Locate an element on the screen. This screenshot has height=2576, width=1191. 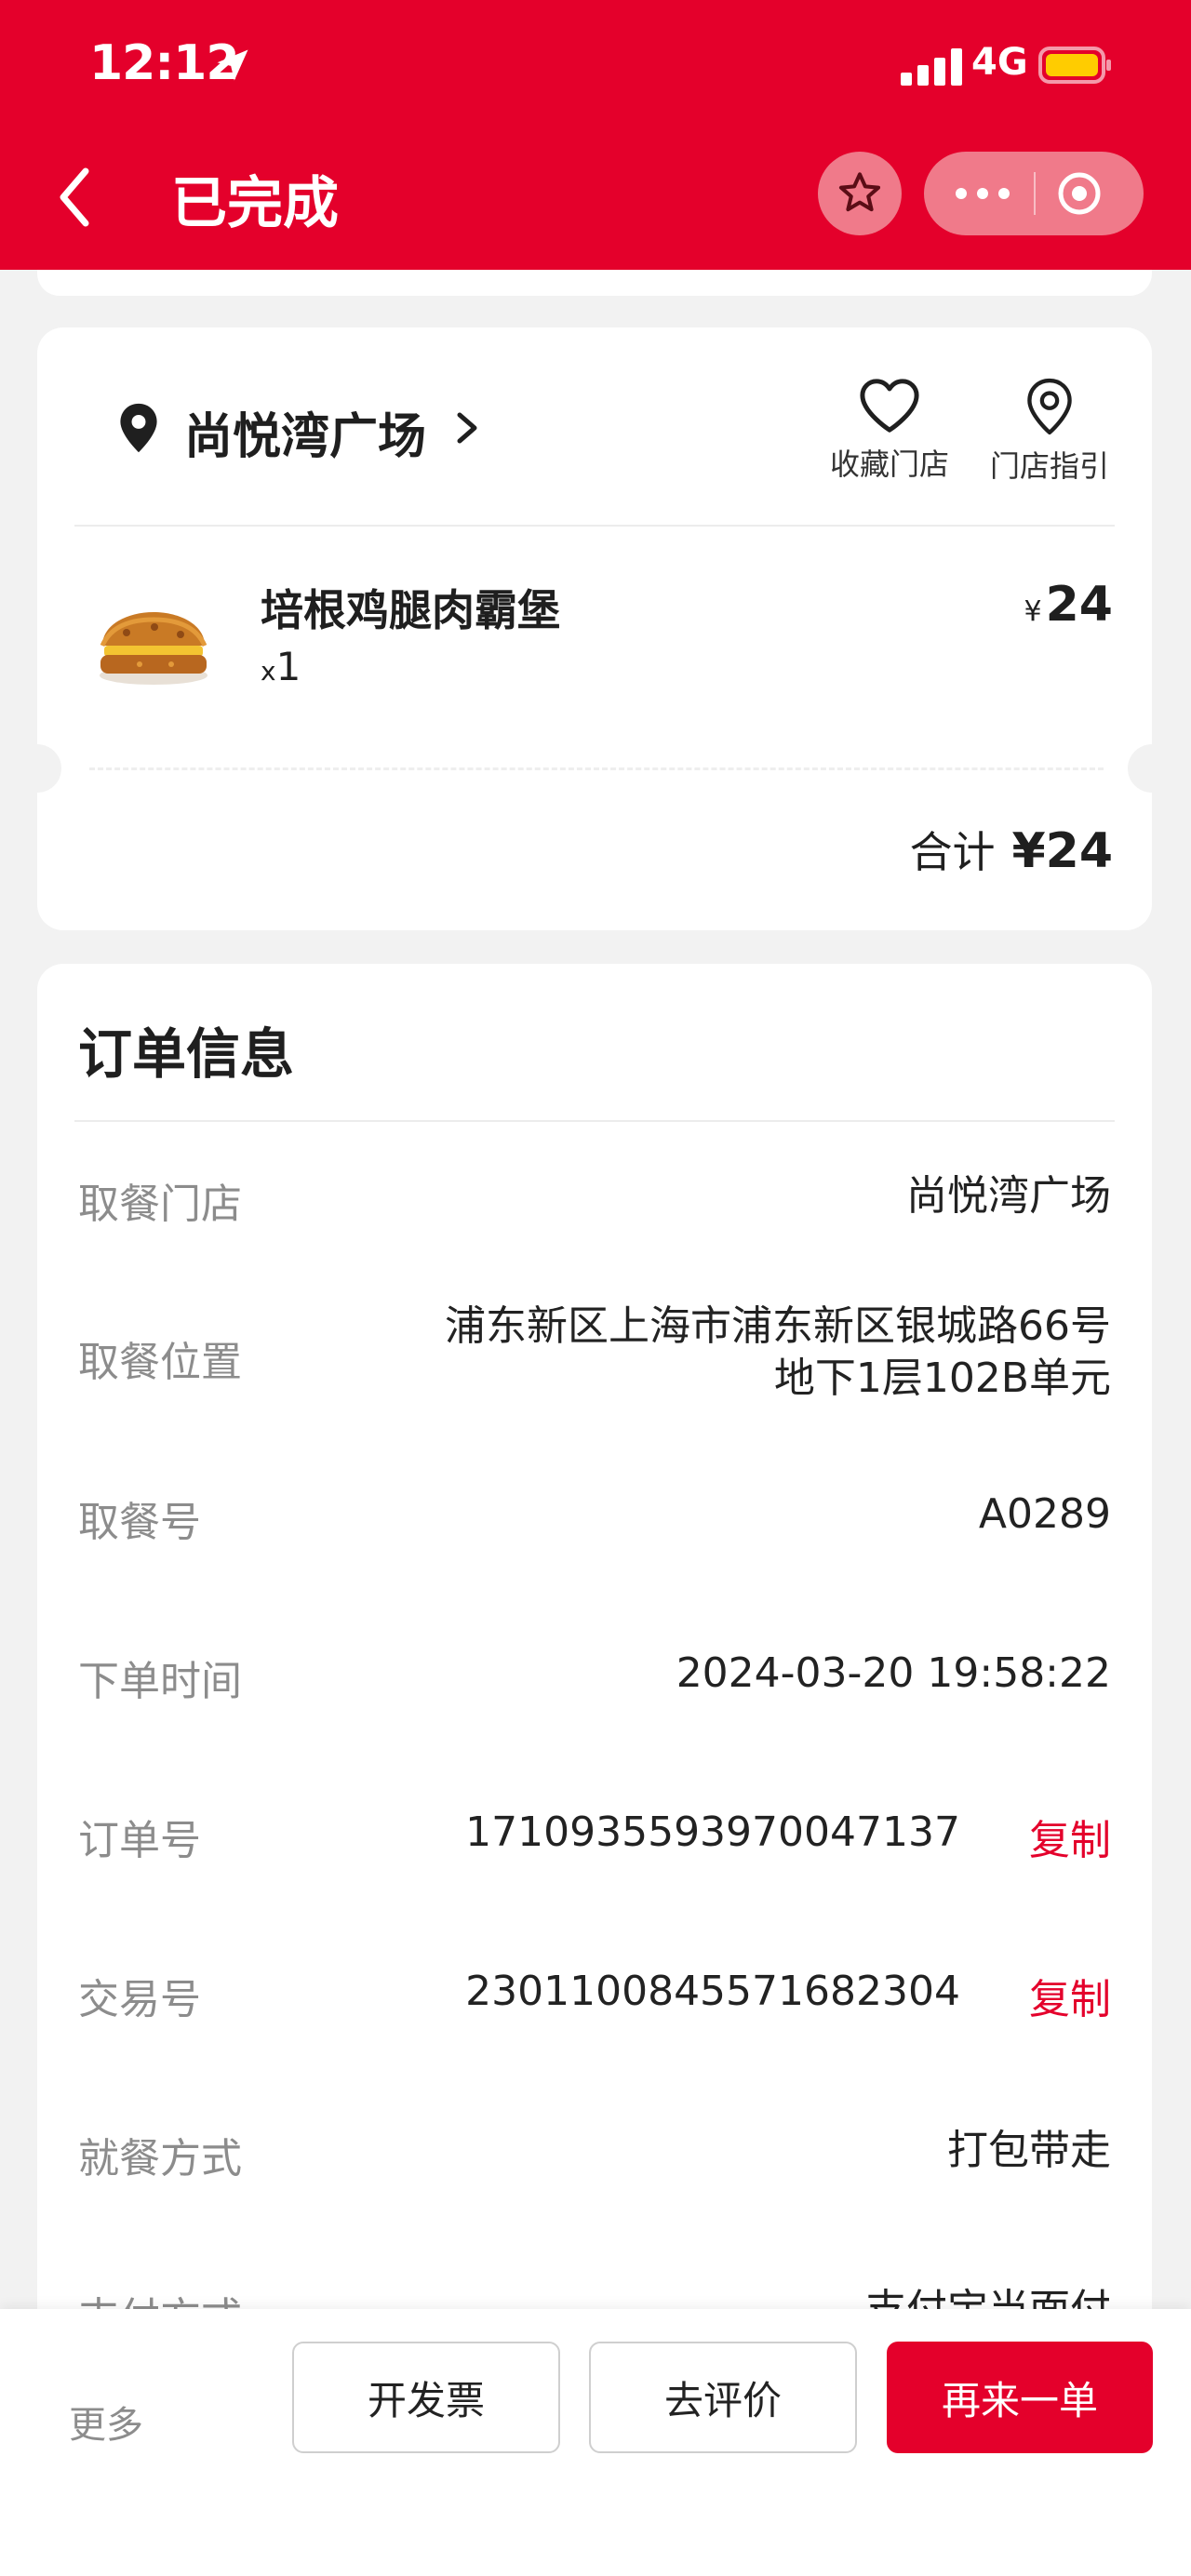
status-bar: 12:12 4G is located at coordinates (595, 70).